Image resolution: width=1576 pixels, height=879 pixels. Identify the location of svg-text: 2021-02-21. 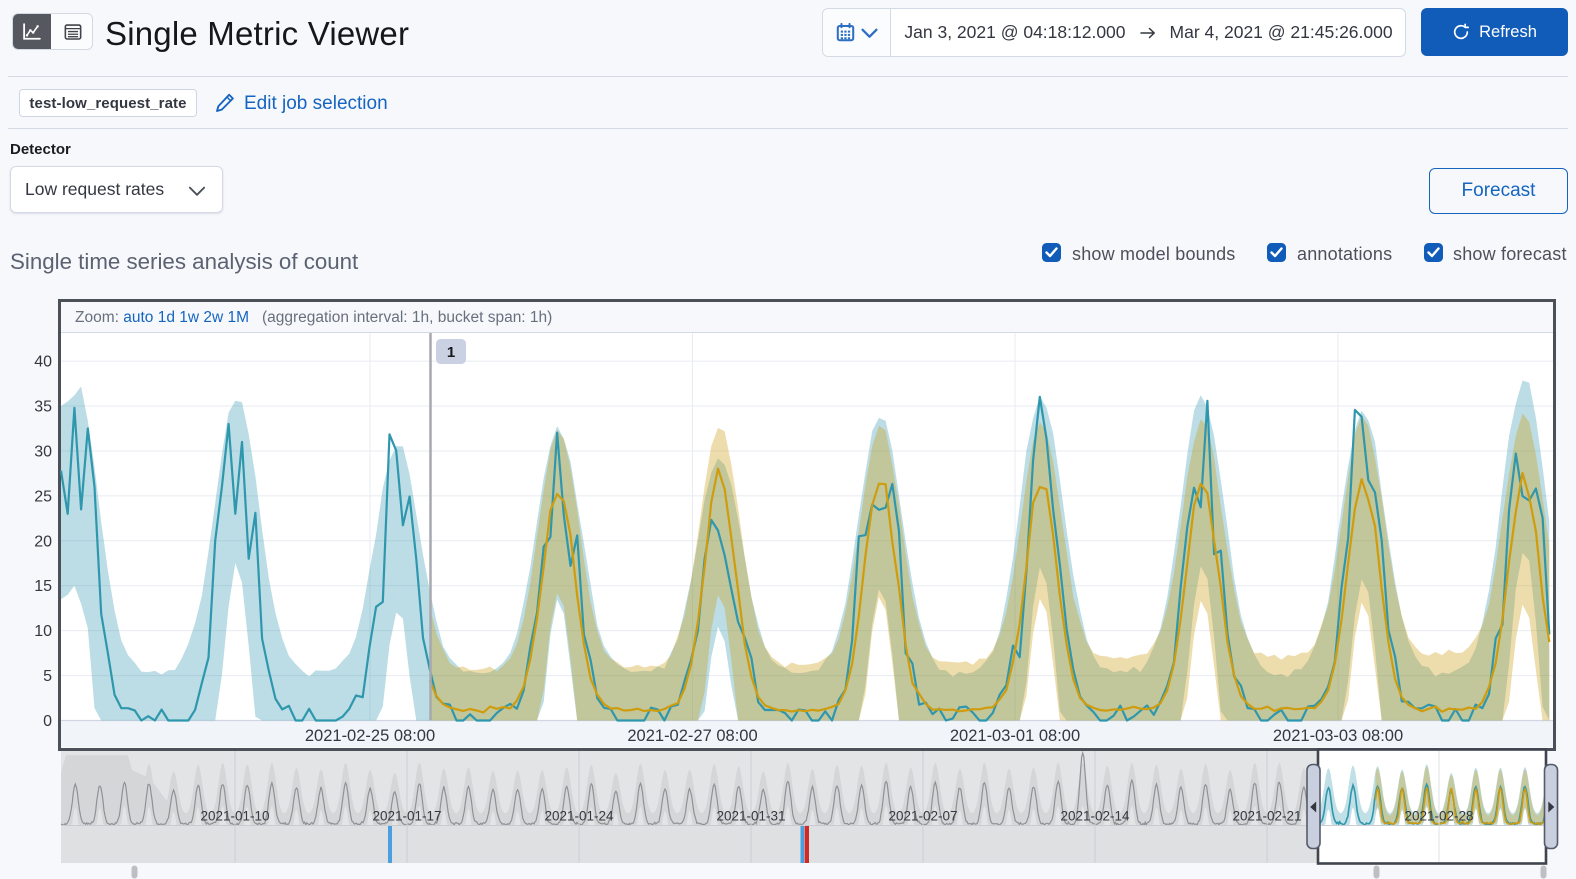
(1266, 816).